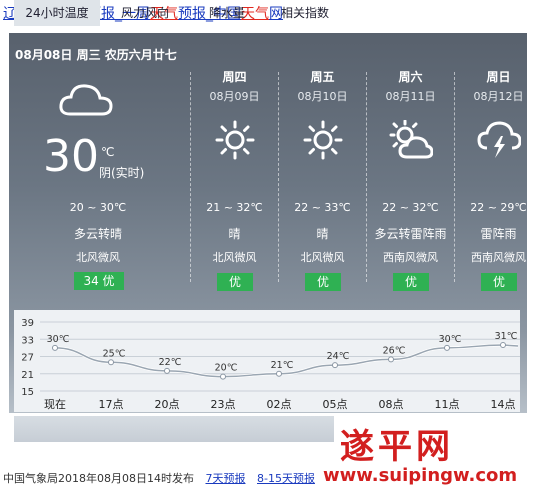 The width and height of the screenshot is (542, 492). Describe the element at coordinates (55, 404) in the screenshot. I see `x-tick-label: 现在` at that location.